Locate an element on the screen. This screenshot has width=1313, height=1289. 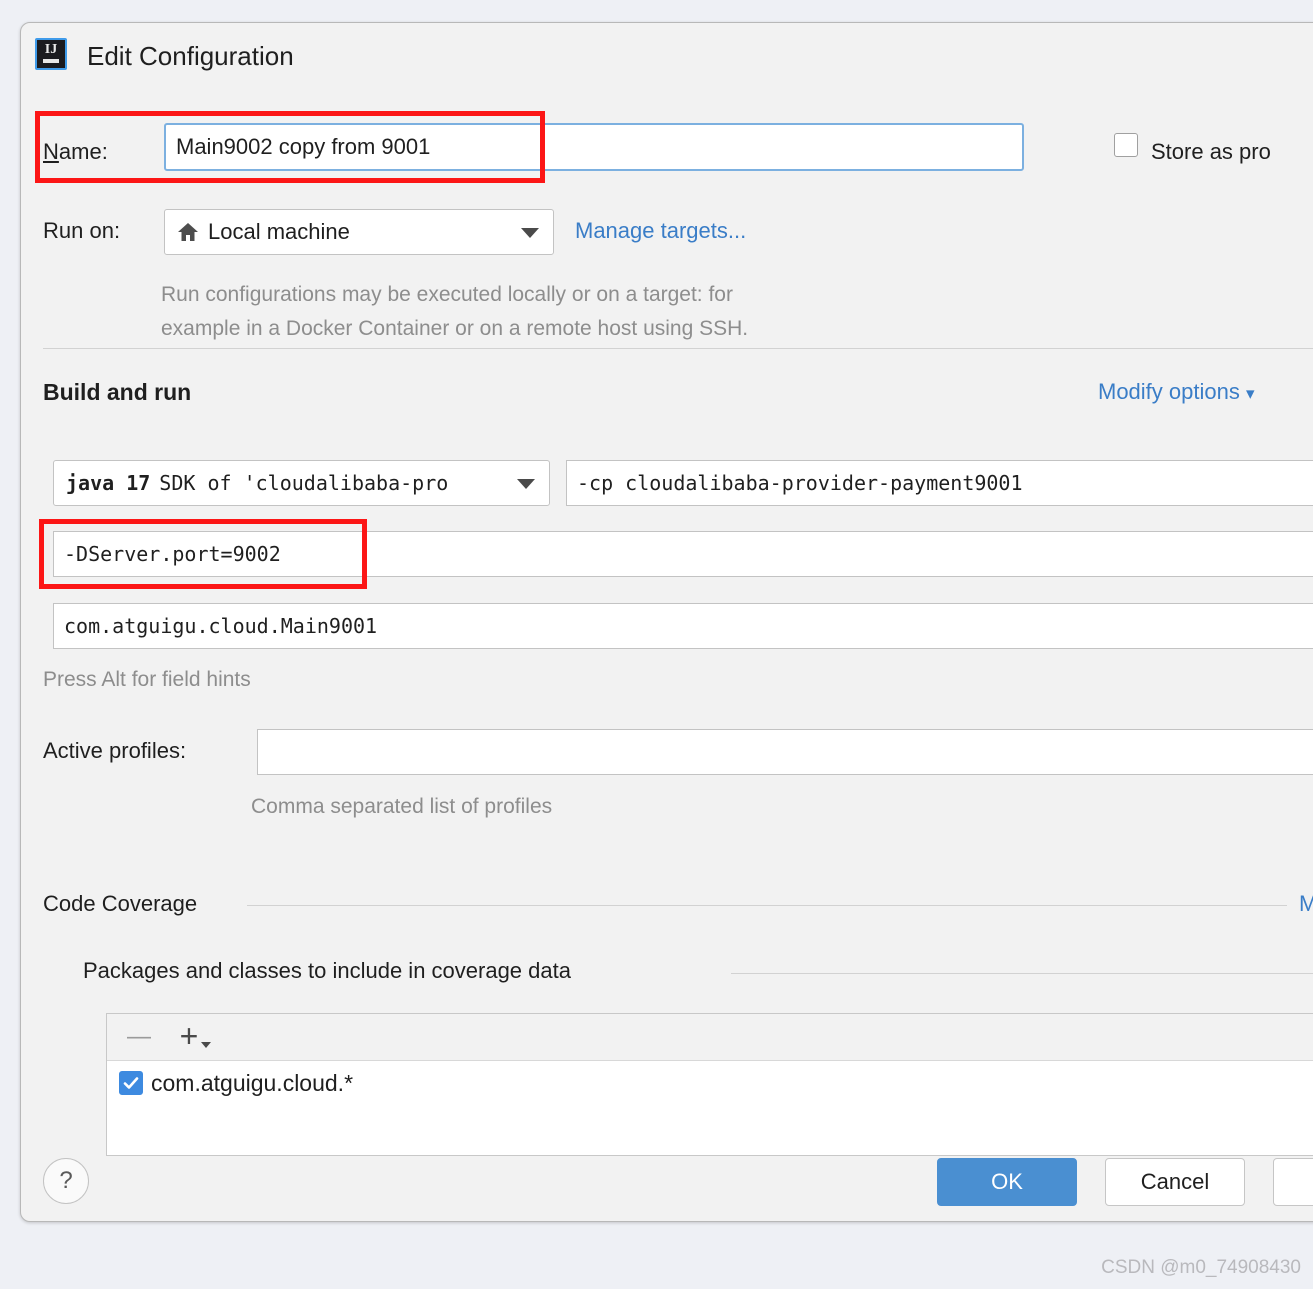
dialog-title: Edit Configuration is located at coordinates (190, 56).